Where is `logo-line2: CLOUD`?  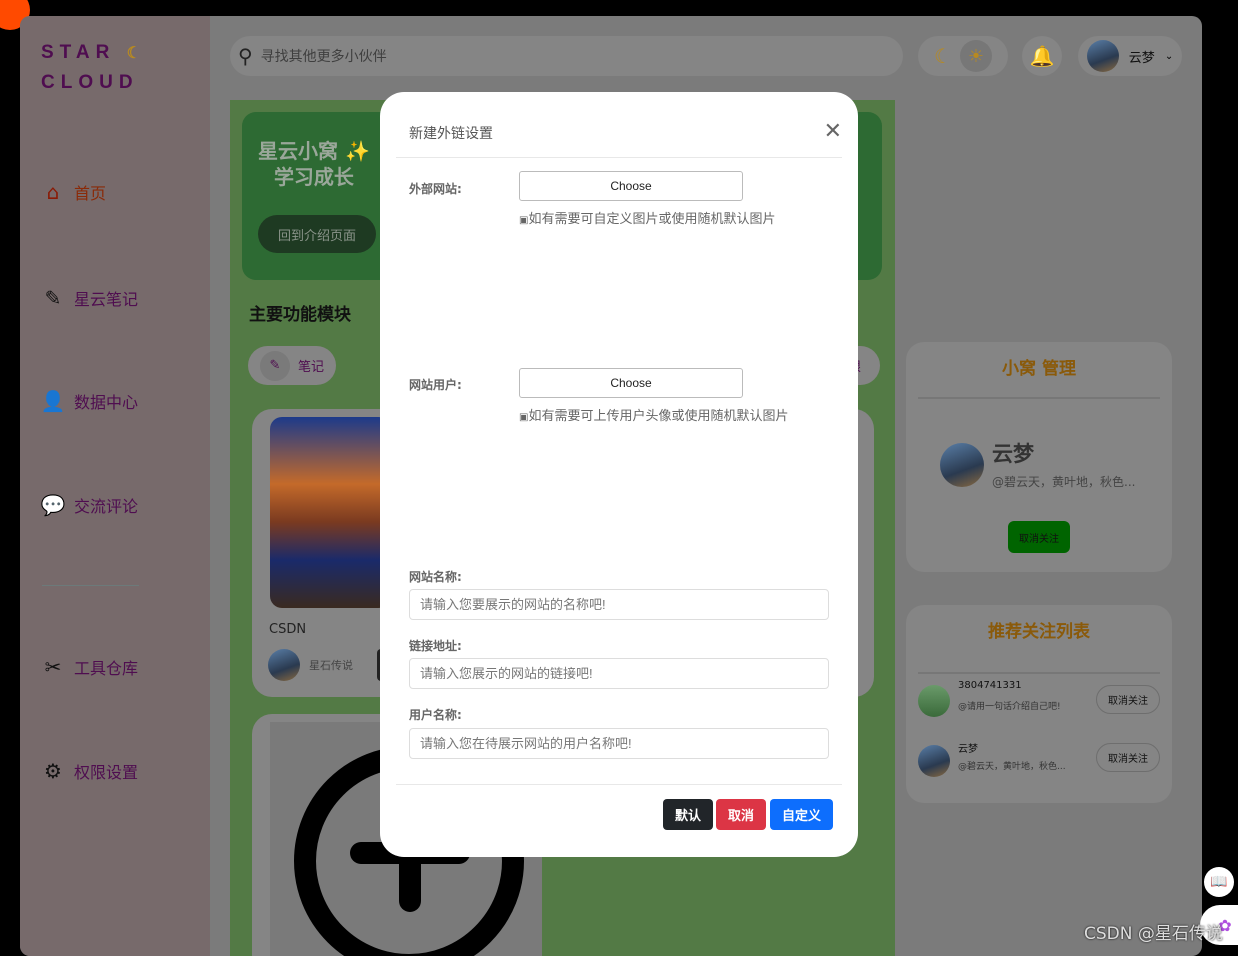
logo-line2: CLOUD is located at coordinates (90, 82).